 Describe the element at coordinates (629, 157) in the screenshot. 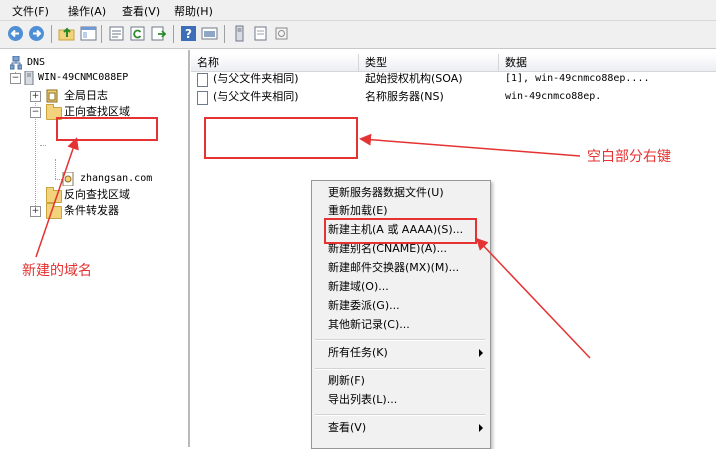

I see `annotation-right-click-label: 空白部分右键` at that location.